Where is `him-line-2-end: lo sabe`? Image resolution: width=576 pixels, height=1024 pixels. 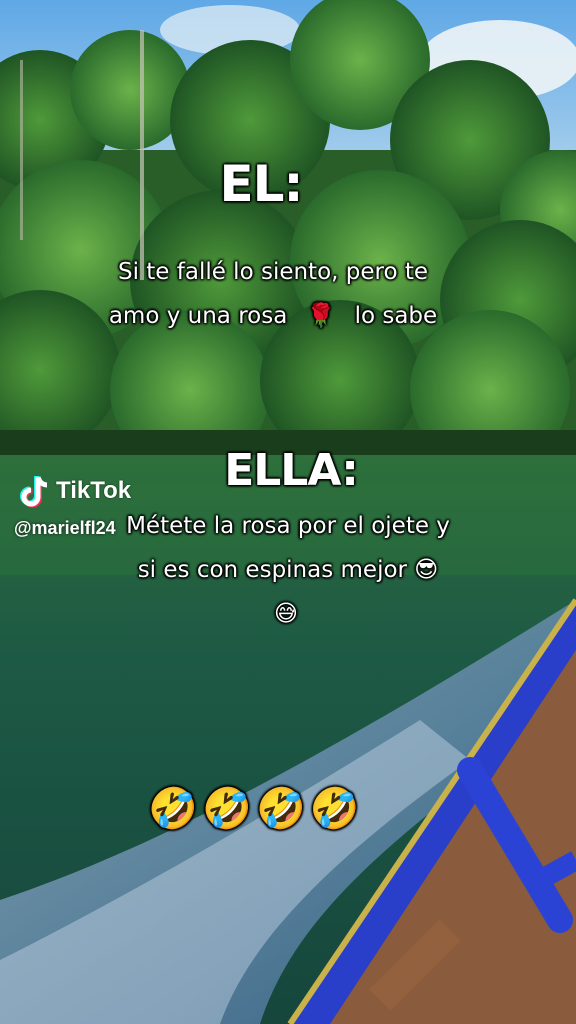 him-line-2-end: lo sabe is located at coordinates (396, 316).